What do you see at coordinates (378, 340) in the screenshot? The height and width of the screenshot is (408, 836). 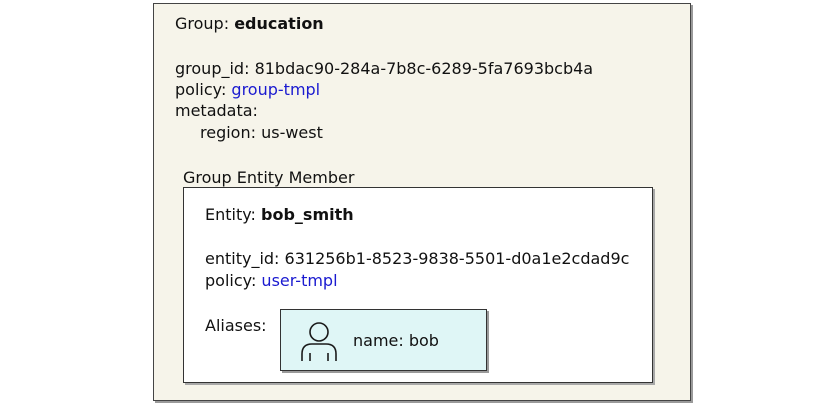 I see `alias-name-label: name:` at bounding box center [378, 340].